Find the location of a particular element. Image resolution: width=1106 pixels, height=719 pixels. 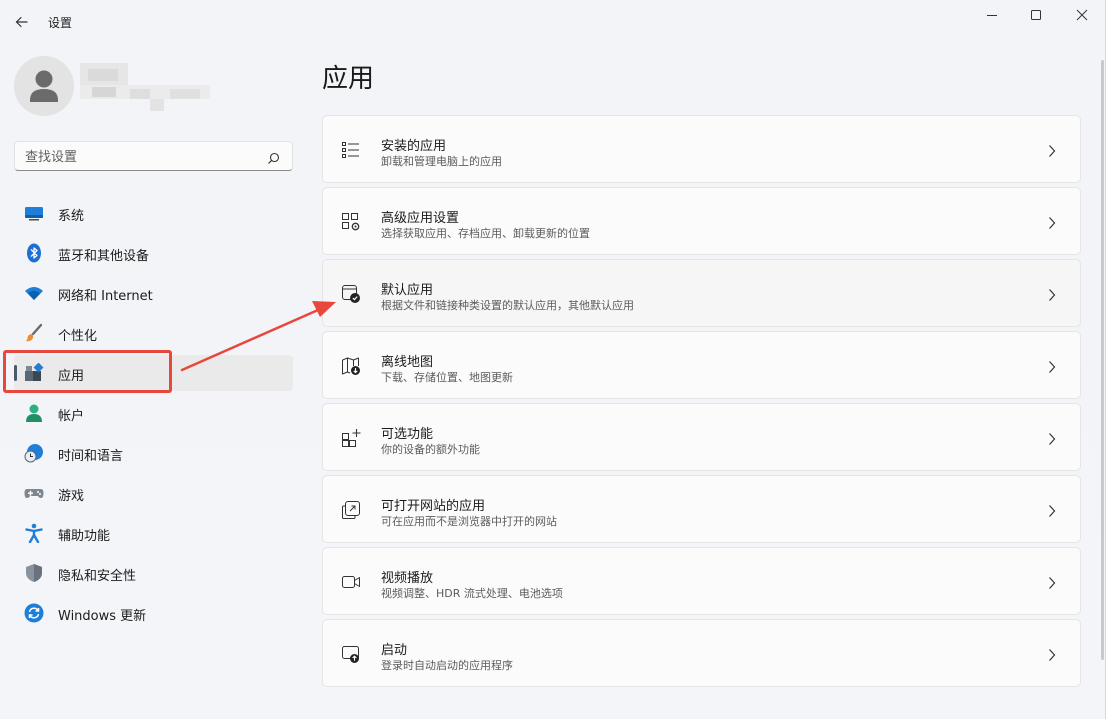

card-title: 视频播放 is located at coordinates (407, 578).